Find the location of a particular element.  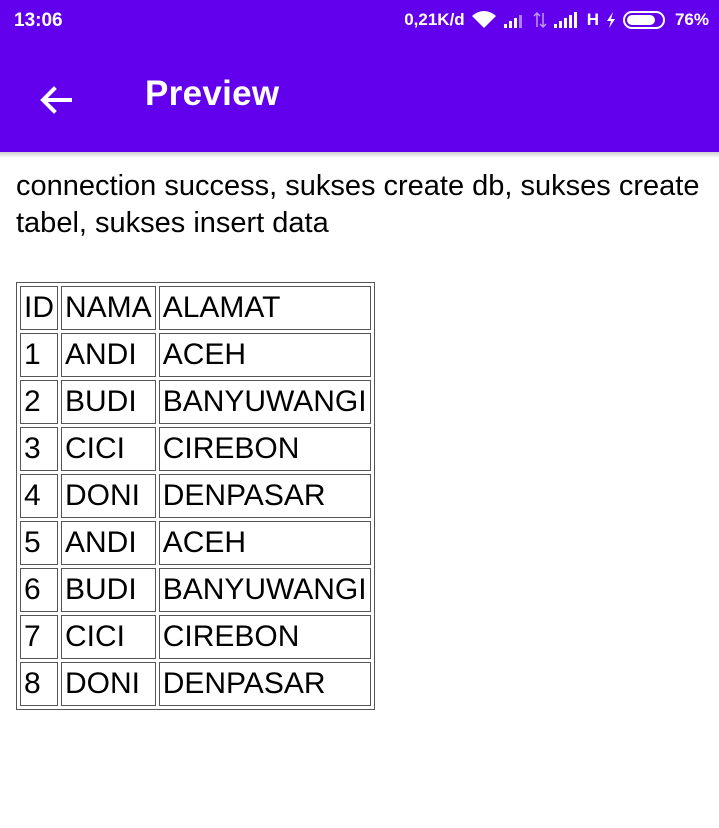

status-icons: 0,21K/d H 76% is located at coordinates (556, 20).